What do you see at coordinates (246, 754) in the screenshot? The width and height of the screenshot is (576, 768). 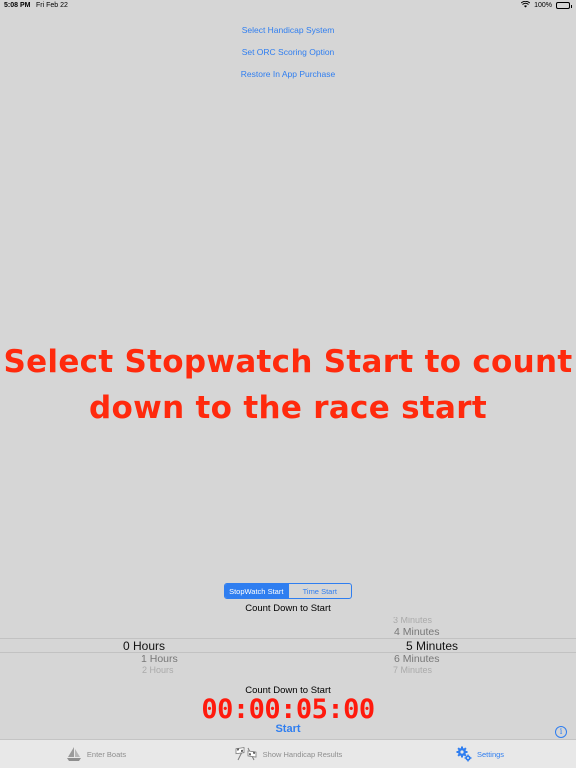 I see `checkered-flags-icon` at bounding box center [246, 754].